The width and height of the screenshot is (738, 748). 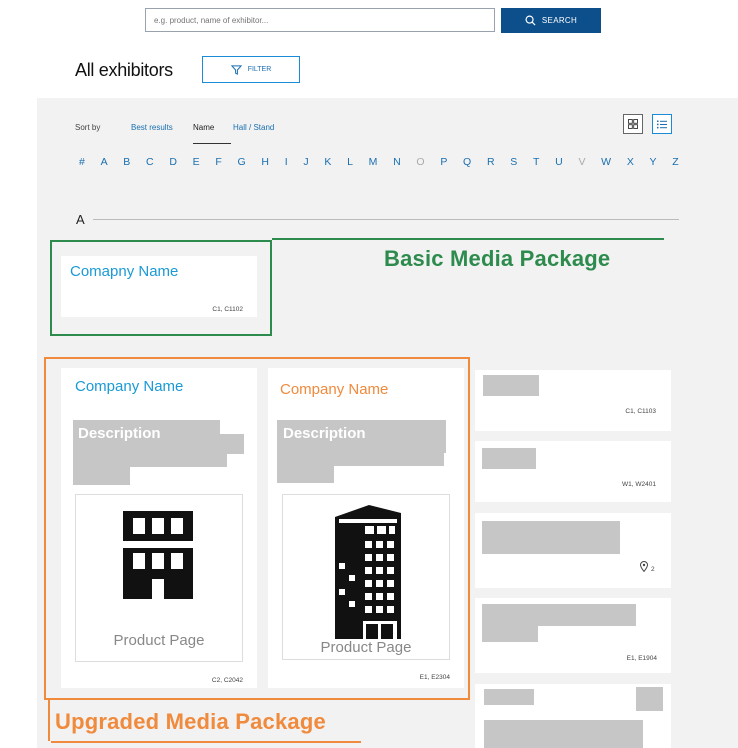 What do you see at coordinates (190, 721) in the screenshot?
I see `upgraded-package-label: Upgraded Media Package` at bounding box center [190, 721].